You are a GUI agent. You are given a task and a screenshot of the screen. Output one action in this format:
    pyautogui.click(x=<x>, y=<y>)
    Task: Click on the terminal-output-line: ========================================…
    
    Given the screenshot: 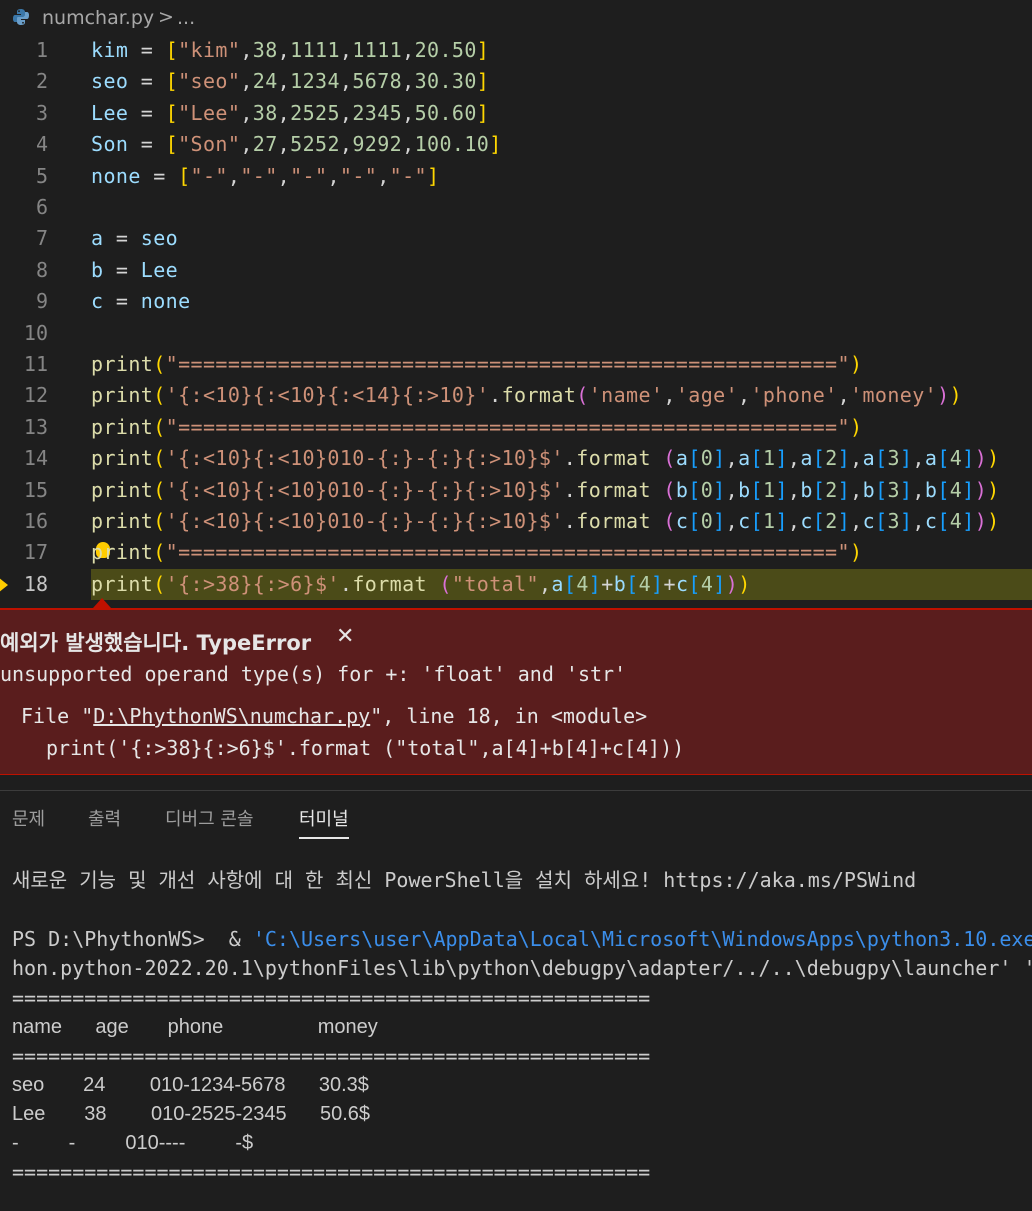 What is the action you would take?
    pyautogui.click(x=331, y=1056)
    